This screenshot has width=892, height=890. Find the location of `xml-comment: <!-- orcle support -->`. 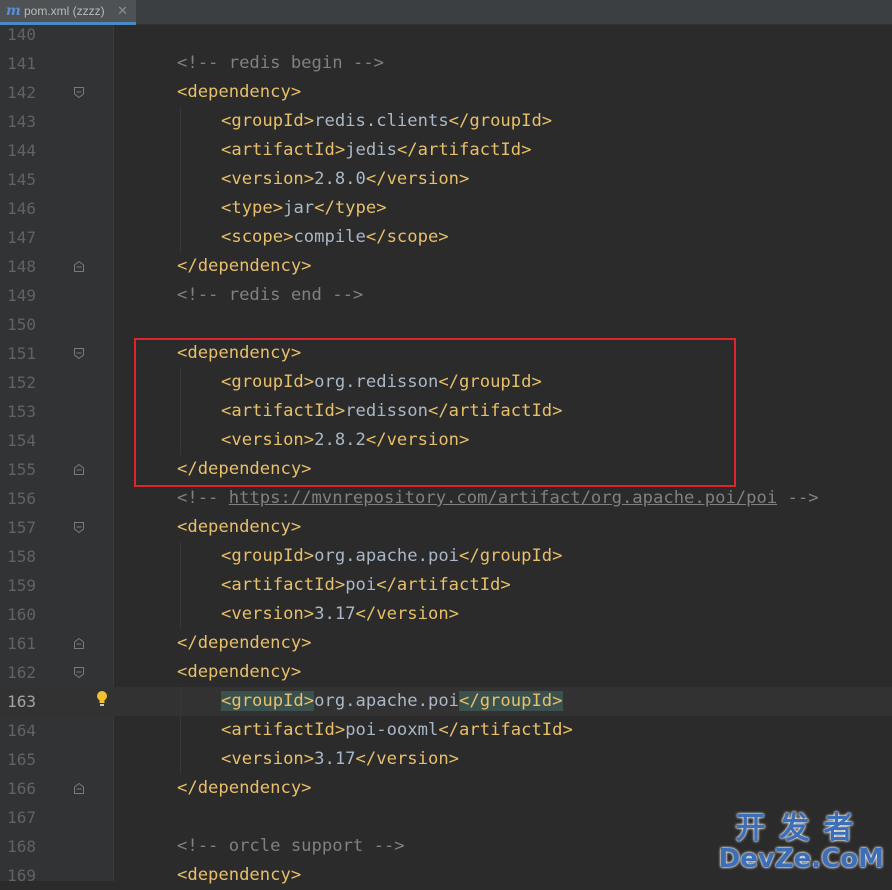

xml-comment: <!-- orcle support --> is located at coordinates (291, 846).